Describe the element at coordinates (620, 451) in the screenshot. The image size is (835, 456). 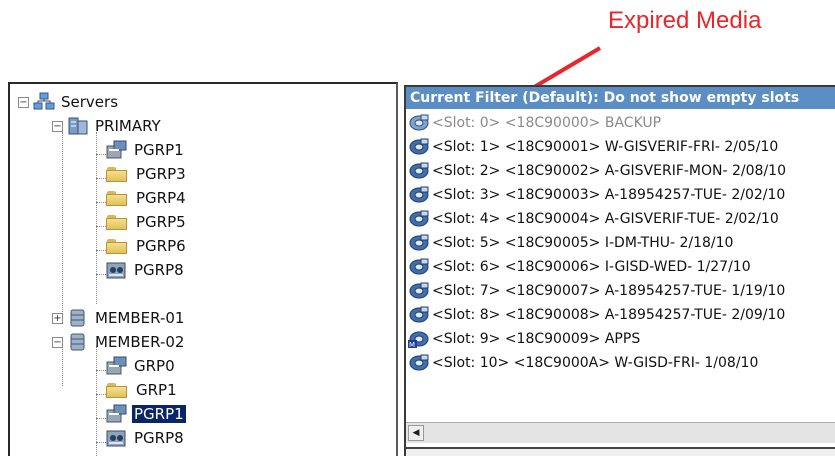
I see `bottom-pane-edge` at that location.